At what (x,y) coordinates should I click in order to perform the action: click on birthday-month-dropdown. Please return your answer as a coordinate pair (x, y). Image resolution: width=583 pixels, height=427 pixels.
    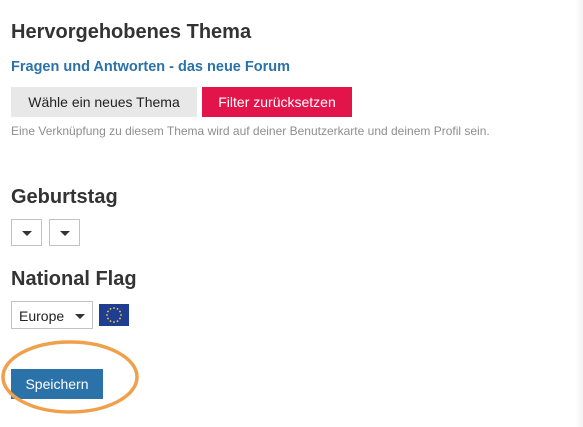
    Looking at the image, I should click on (26, 232).